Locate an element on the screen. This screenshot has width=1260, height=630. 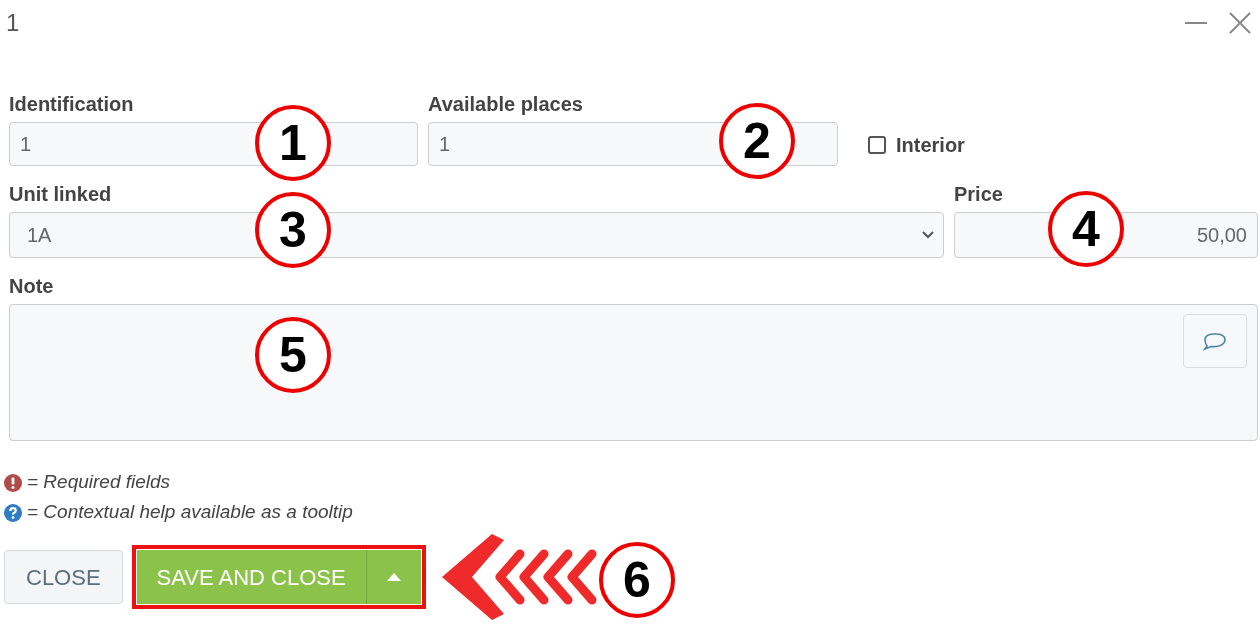
field-label: Available places is located at coordinates (506, 104).